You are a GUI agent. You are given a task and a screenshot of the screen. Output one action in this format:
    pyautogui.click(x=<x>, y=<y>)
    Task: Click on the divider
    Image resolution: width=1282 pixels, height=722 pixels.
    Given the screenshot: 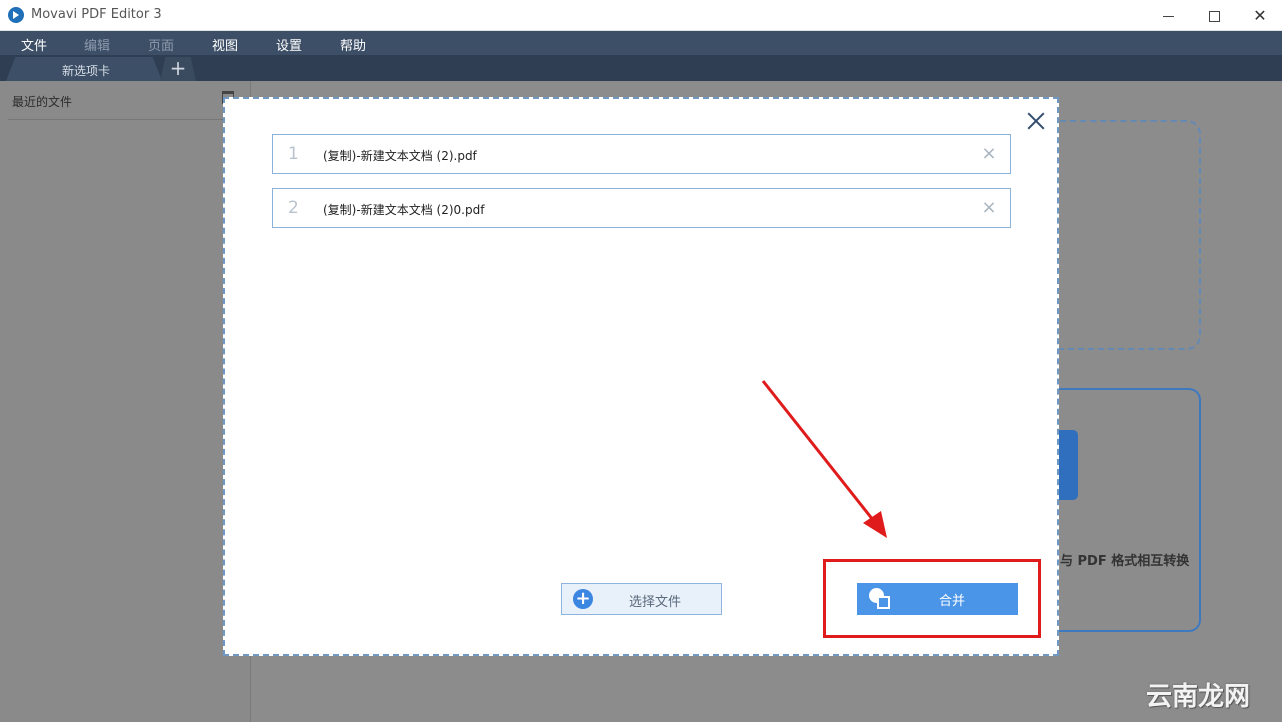 What is the action you would take?
    pyautogui.click(x=126, y=119)
    